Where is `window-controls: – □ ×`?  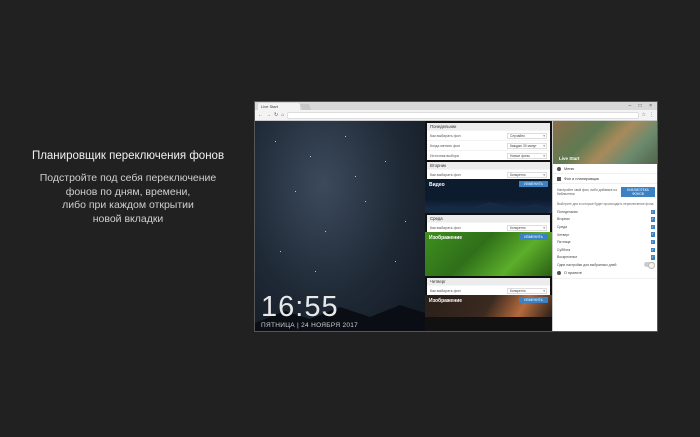
window-controls: – □ × is located at coordinates (642, 106).